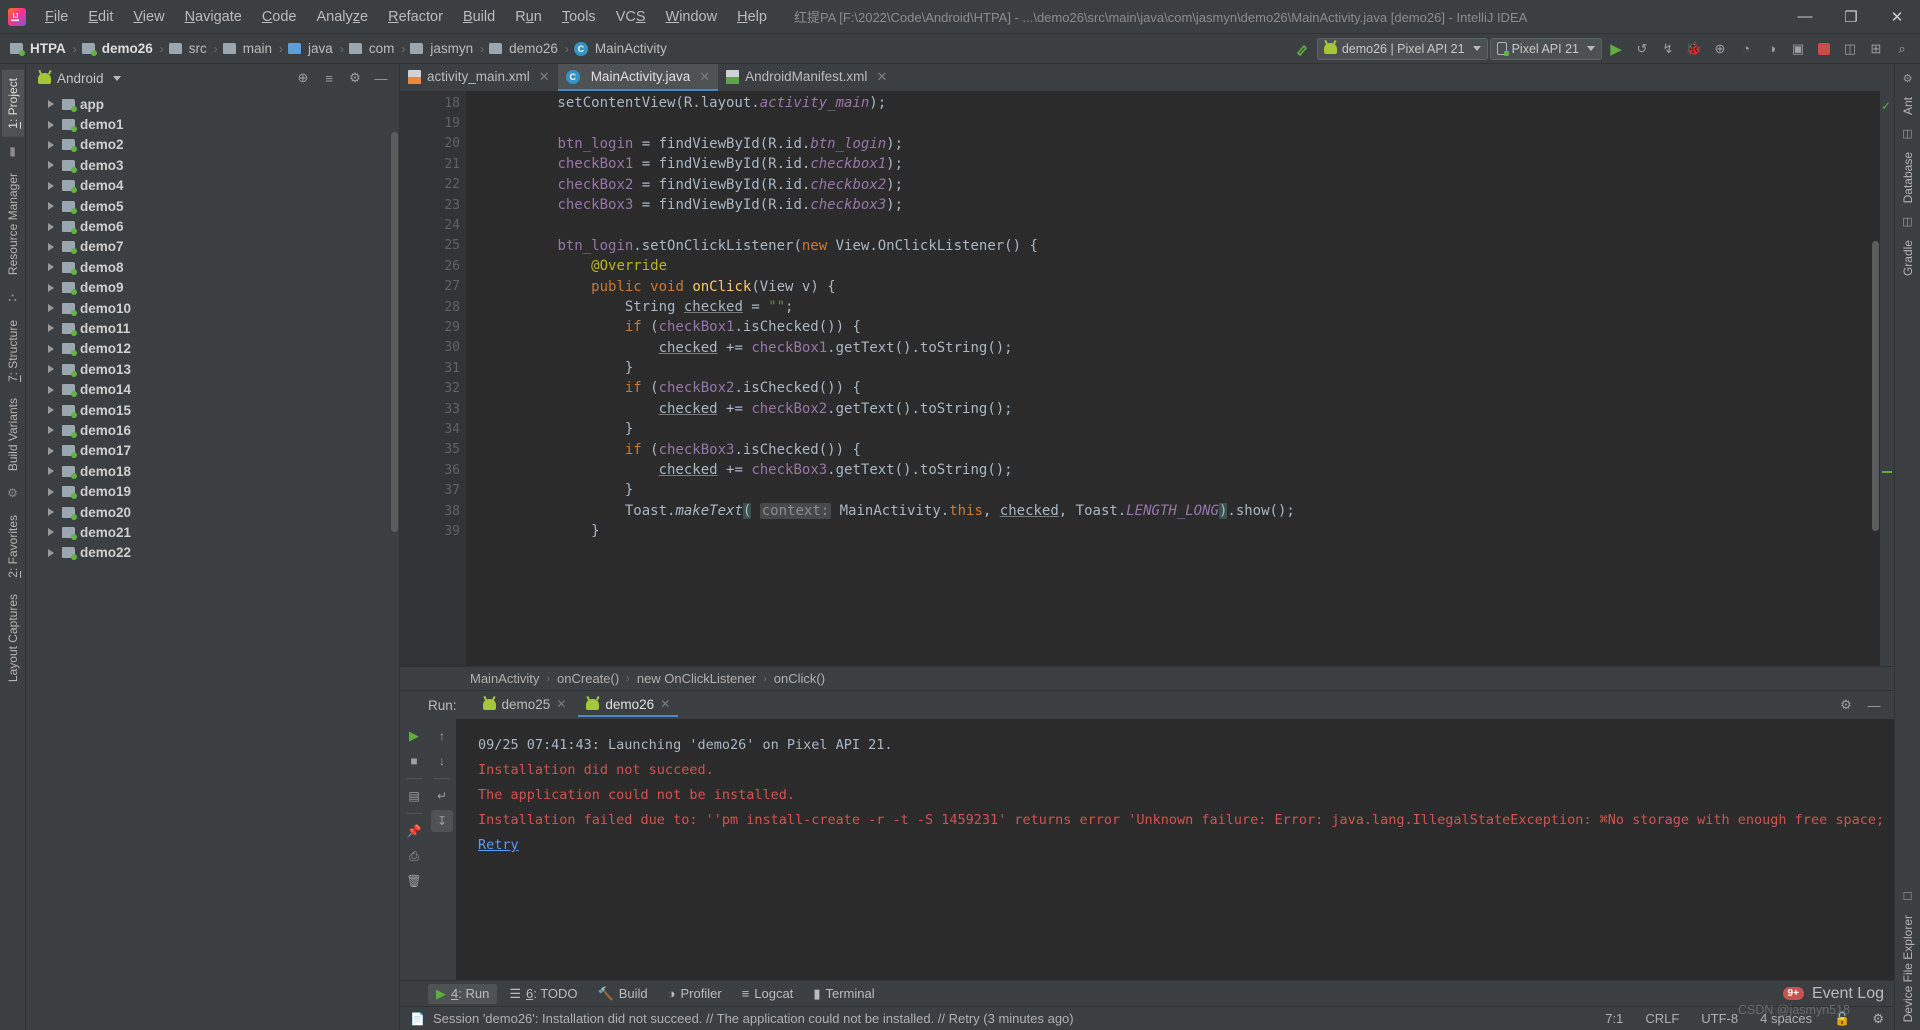 This screenshot has width=1920, height=1030. Describe the element at coordinates (442, 796) in the screenshot. I see `soft-wrap-icon: ↵` at that location.